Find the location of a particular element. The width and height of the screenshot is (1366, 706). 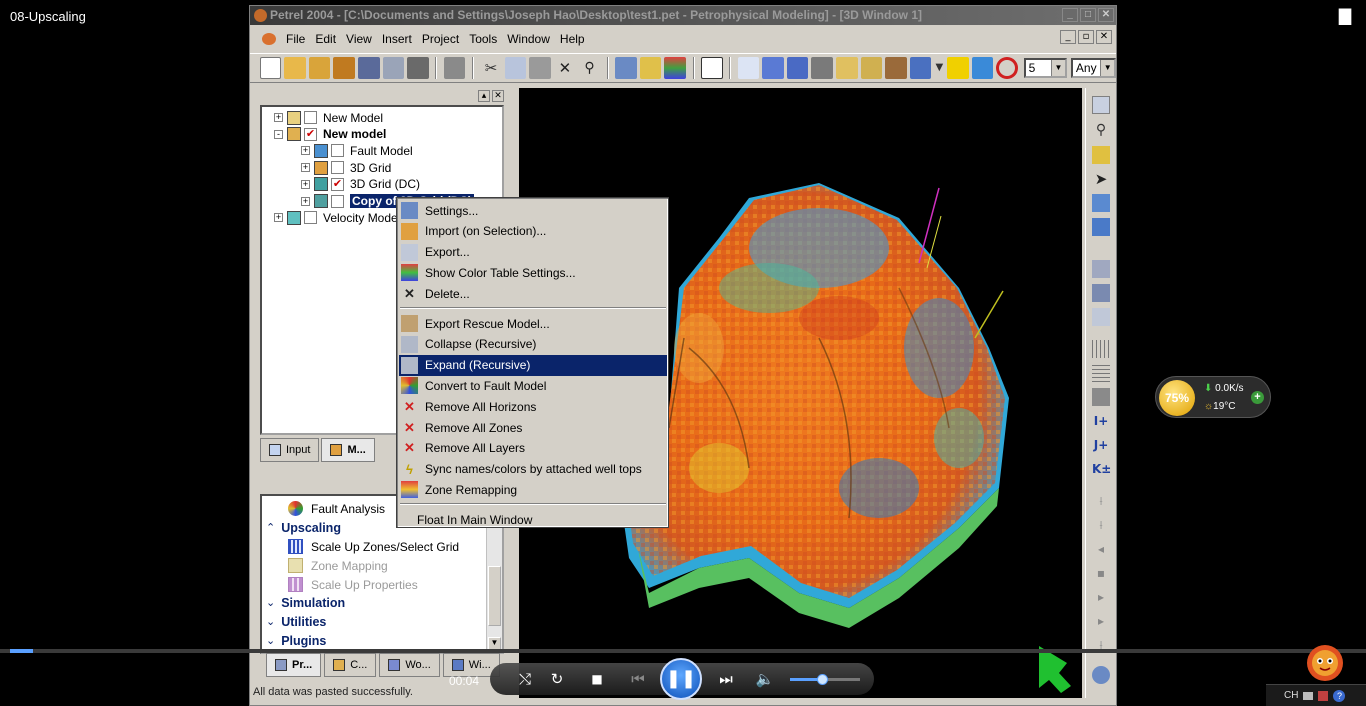

home-view-icon is located at coordinates (871, 68).